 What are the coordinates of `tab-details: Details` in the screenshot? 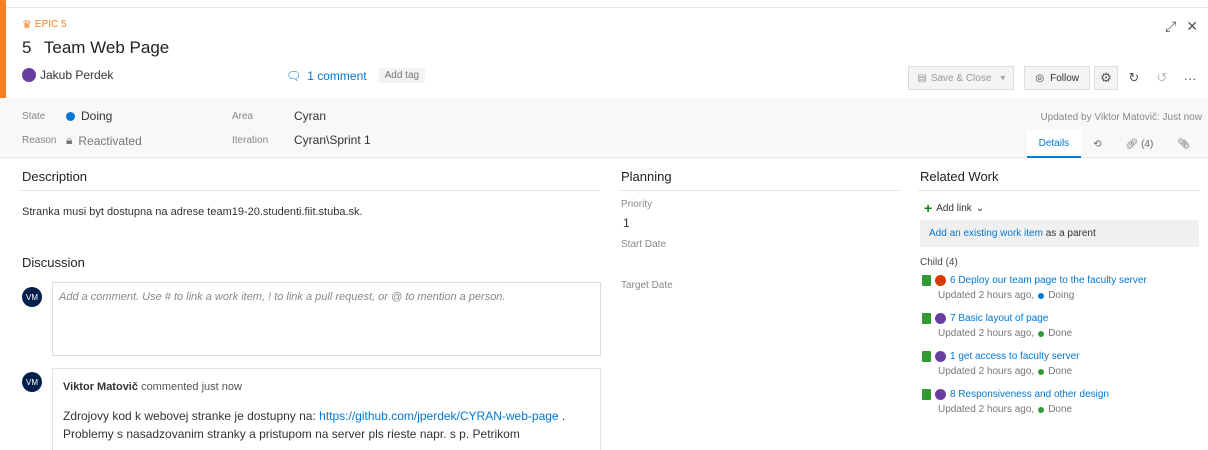 It's located at (1054, 144).